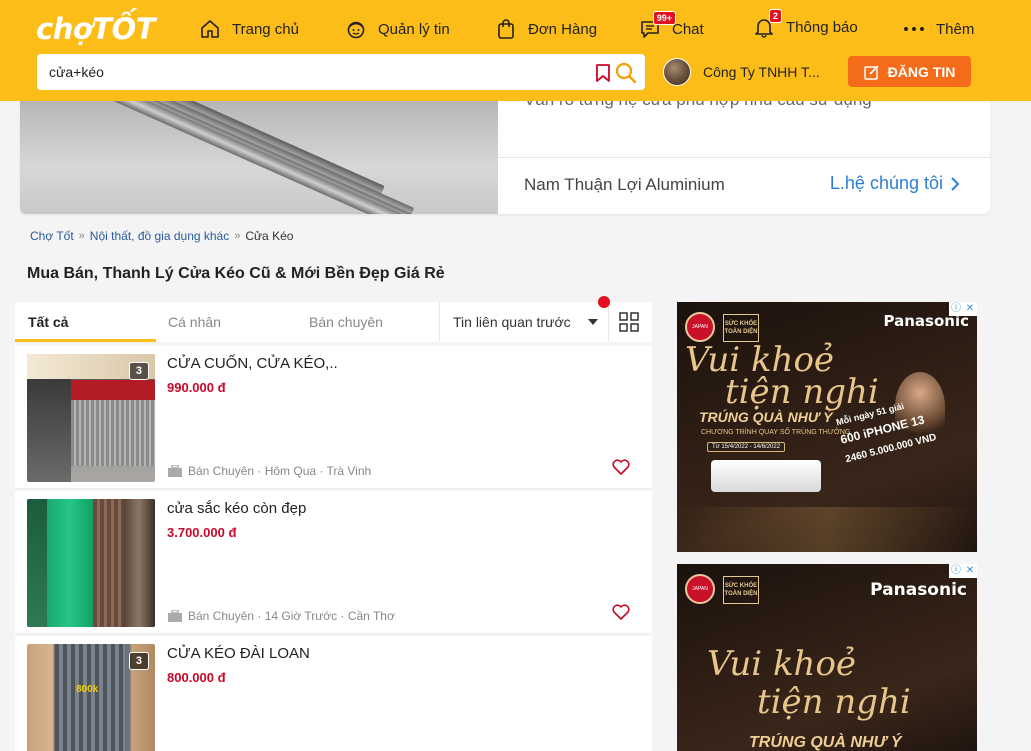 This screenshot has width=1031, height=751. What do you see at coordinates (767, 24) in the screenshot?
I see `bell-icon: 2` at bounding box center [767, 24].